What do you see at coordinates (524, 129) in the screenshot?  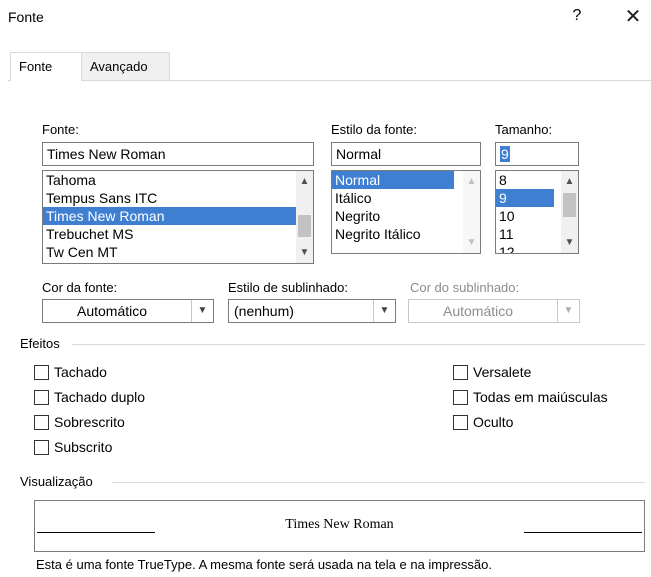 I see `size-label: Tamanho:` at bounding box center [524, 129].